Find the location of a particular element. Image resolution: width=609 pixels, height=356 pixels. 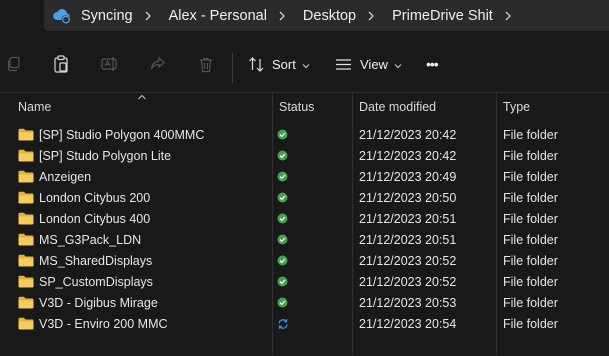

toolbar-divider is located at coordinates (232, 68).